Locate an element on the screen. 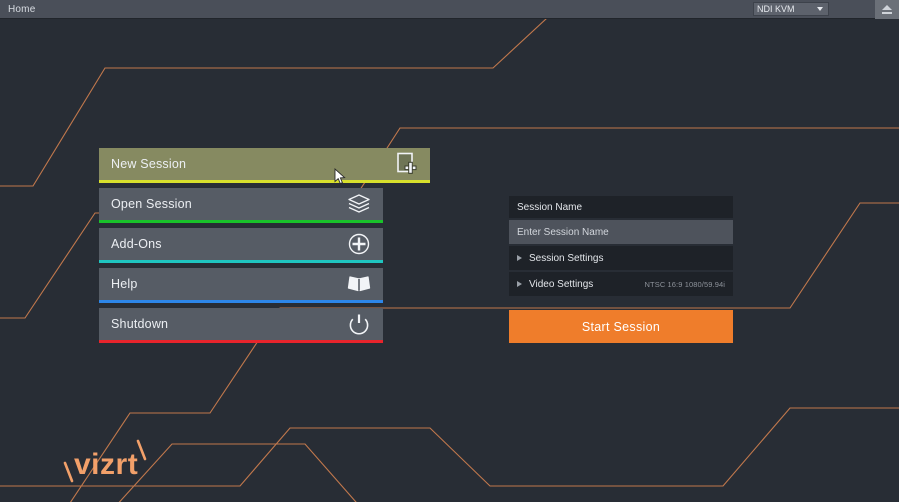  circle-plus-icon is located at coordinates (359, 244).